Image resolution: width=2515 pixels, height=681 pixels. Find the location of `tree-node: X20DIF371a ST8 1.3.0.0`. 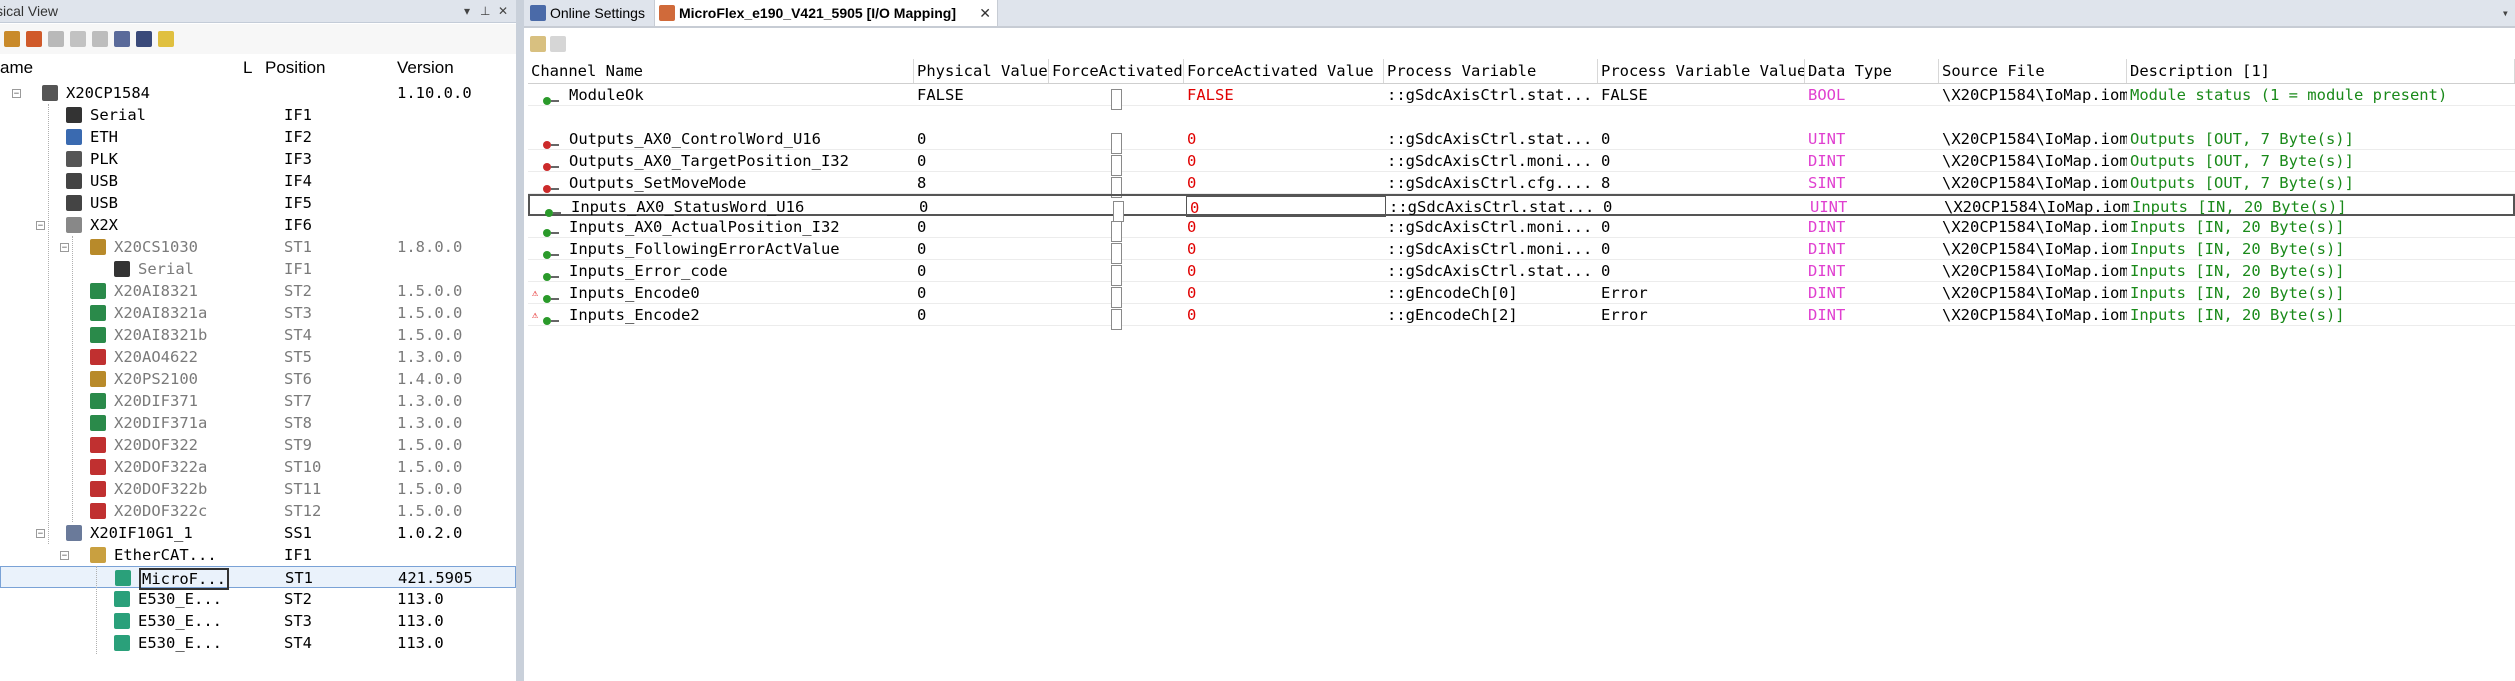

tree-node: X20DIF371a ST8 1.3.0.0 is located at coordinates (258, 423).